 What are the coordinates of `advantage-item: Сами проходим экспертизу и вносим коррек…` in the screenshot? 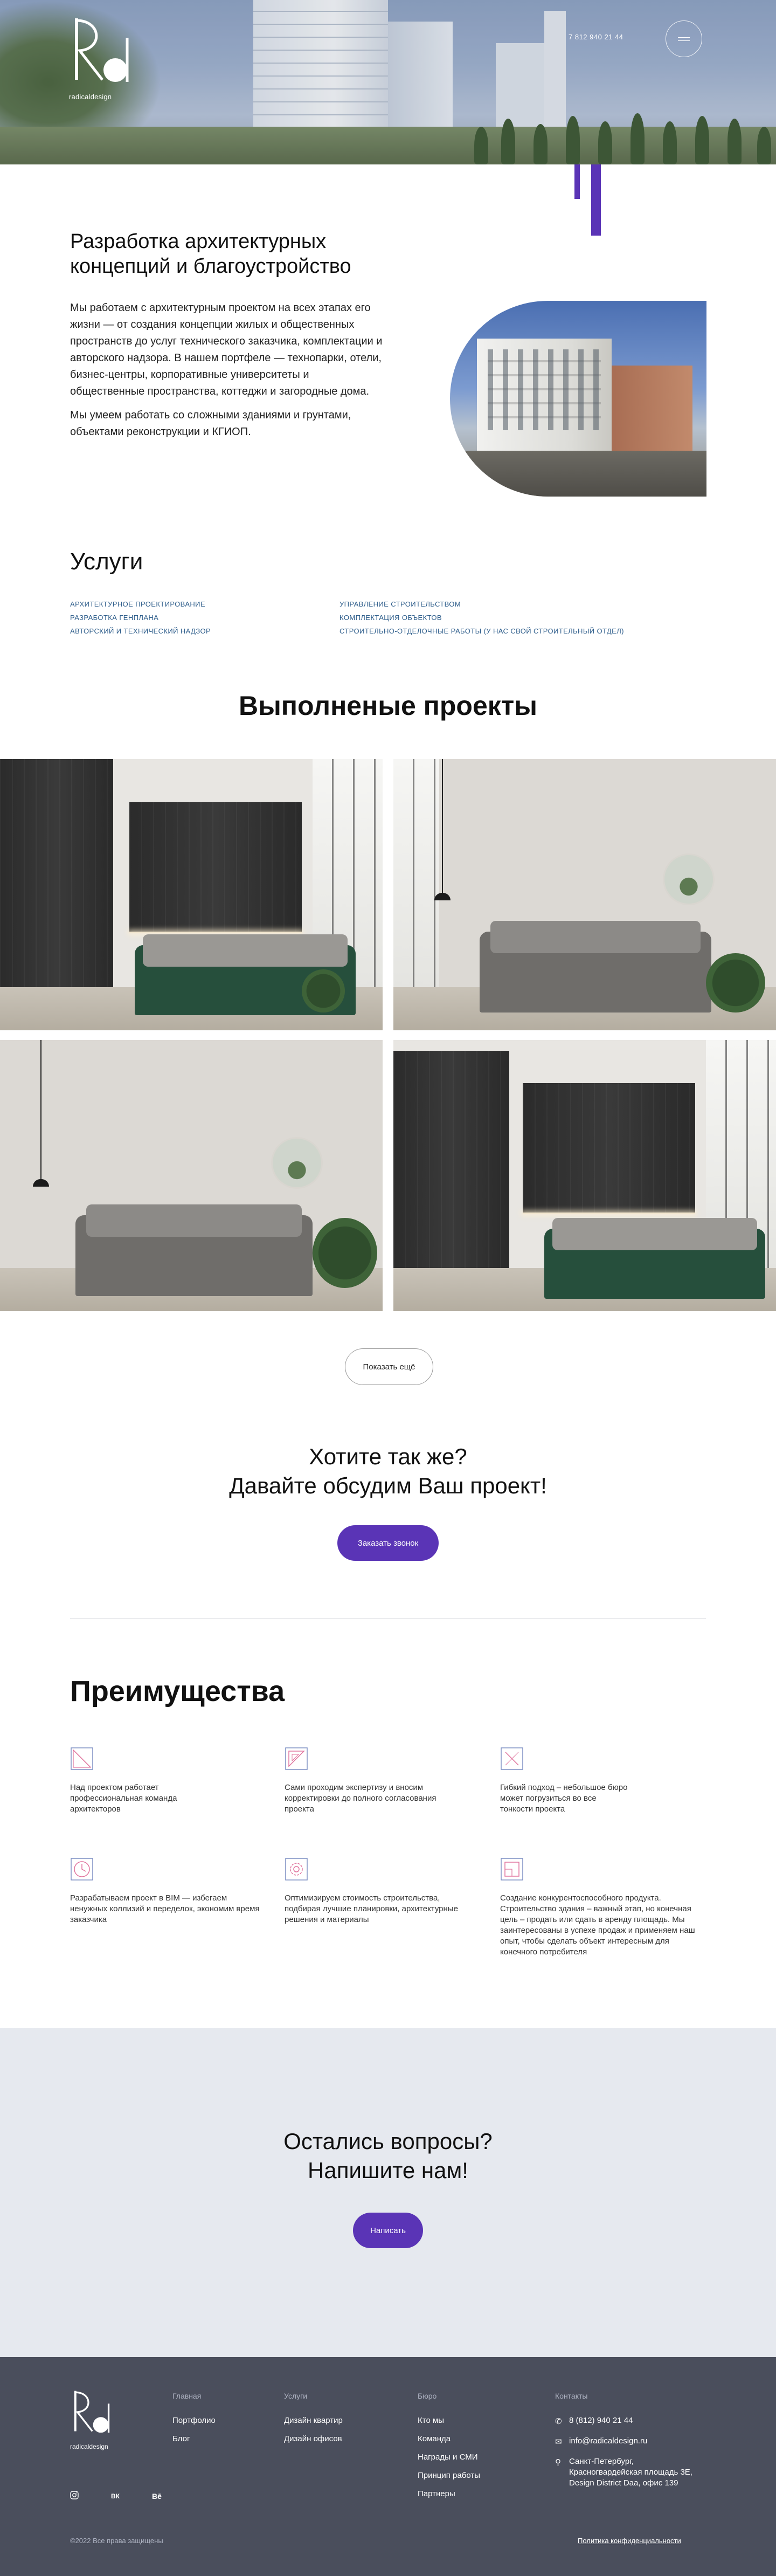 It's located at (376, 1781).